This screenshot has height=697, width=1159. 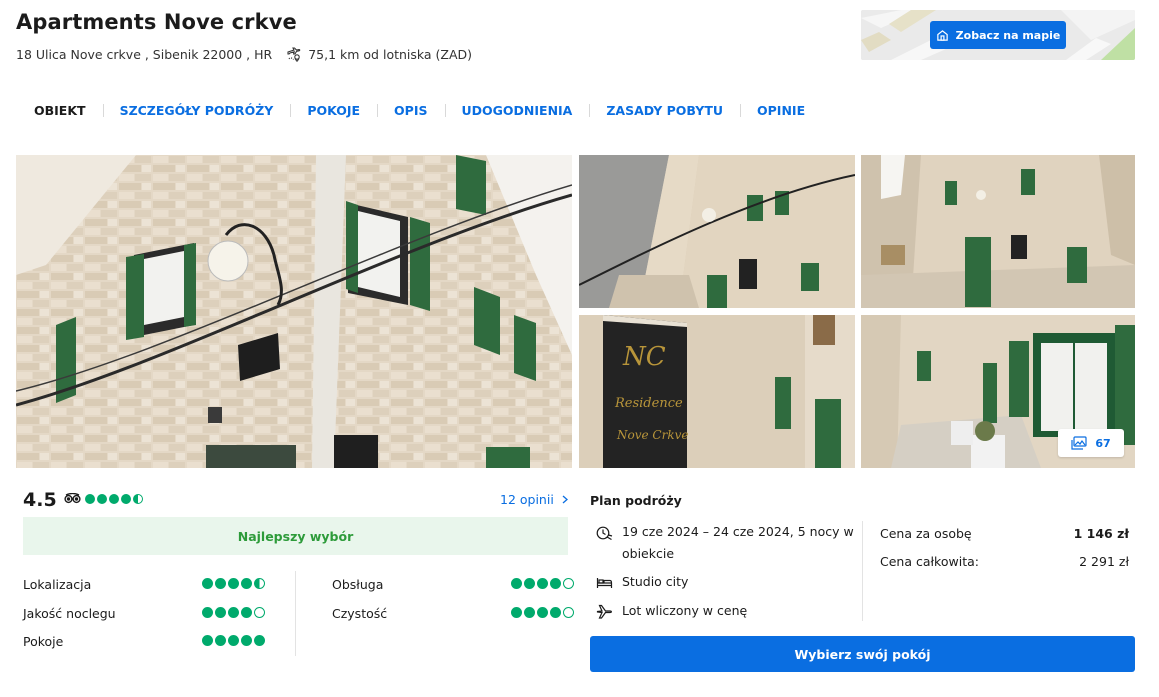 I want to click on hotel-address: 18 Ulica Nove crkve , Sibenik 22000 , HR, so click(x=144, y=54).